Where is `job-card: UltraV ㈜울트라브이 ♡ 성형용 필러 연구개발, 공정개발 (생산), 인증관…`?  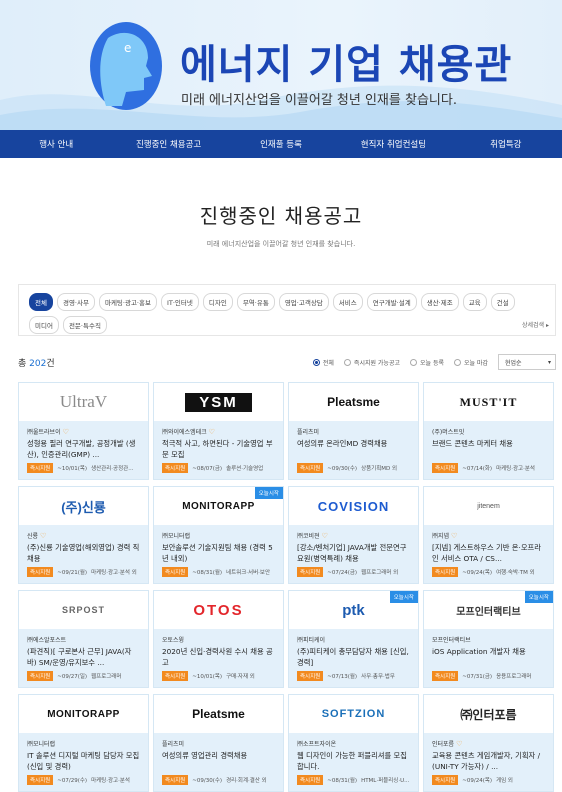
job-card: UltraV ㈜울트라브이 ♡ 성형용 필러 연구개발, 공정개발 (생산), 인증관… is located at coordinates (83, 431).